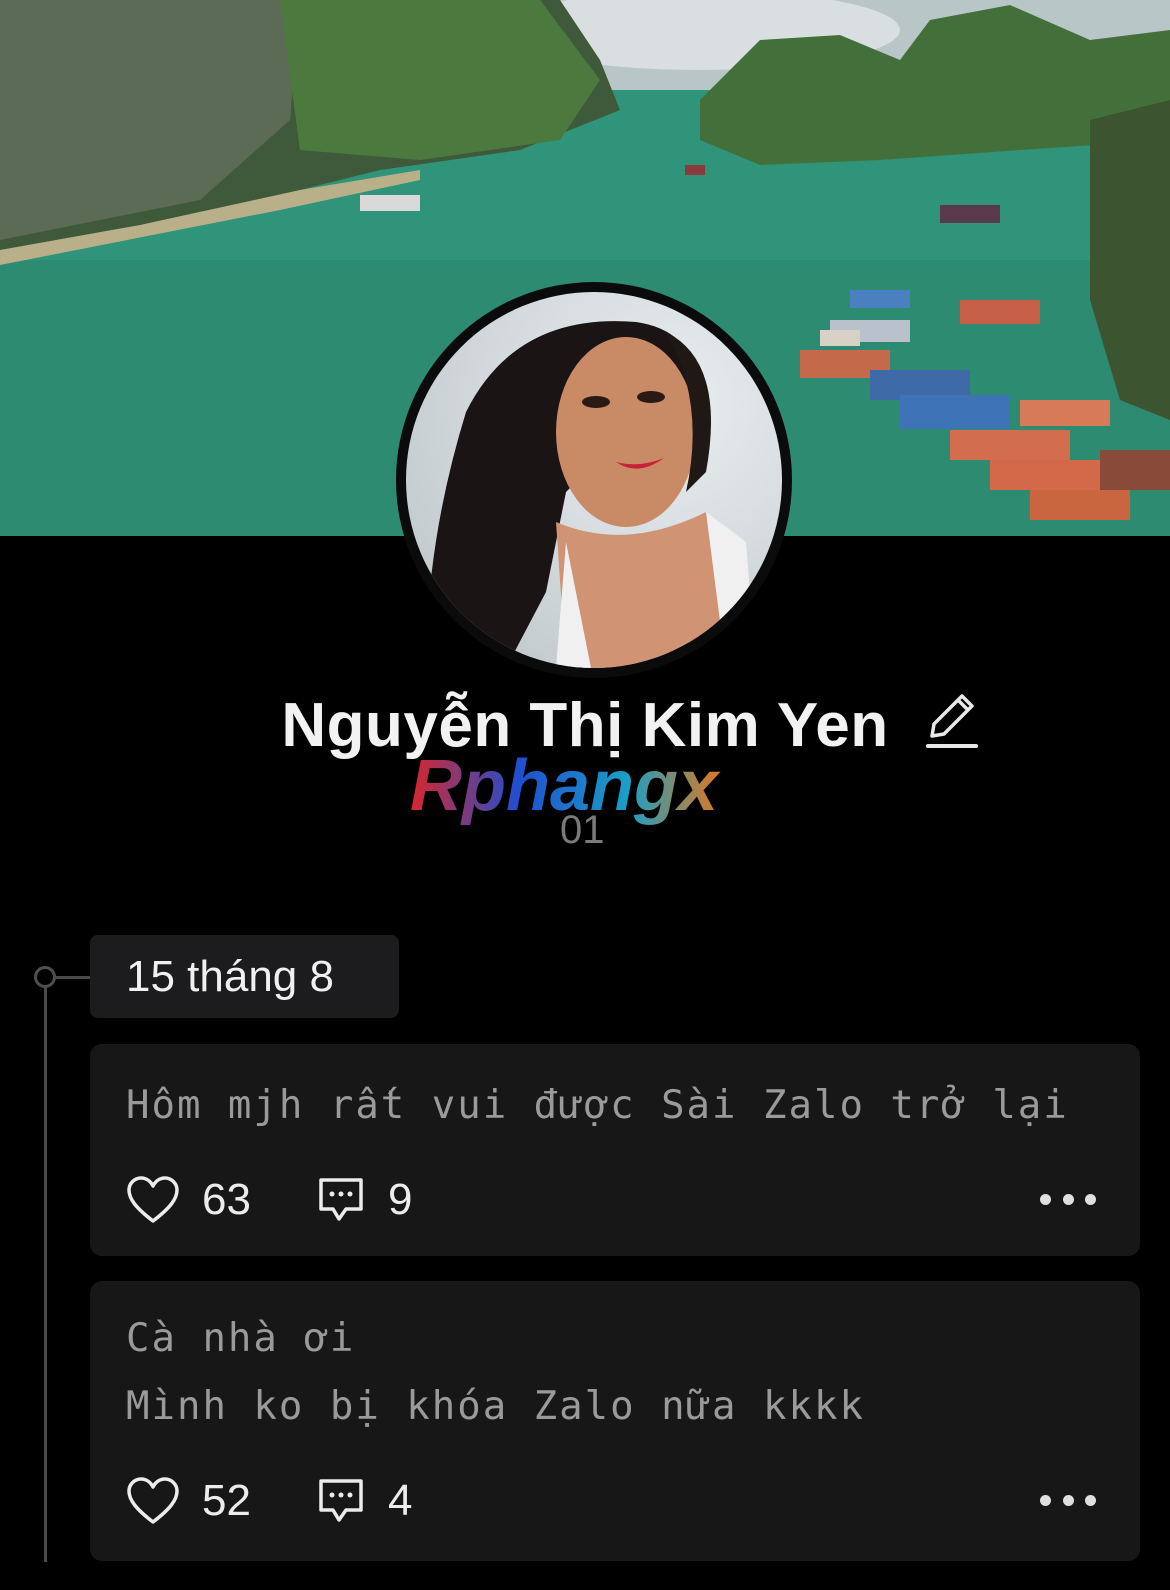 The height and width of the screenshot is (1590, 1170). Describe the element at coordinates (73, 977) in the screenshot. I see `timeline-connector` at that location.